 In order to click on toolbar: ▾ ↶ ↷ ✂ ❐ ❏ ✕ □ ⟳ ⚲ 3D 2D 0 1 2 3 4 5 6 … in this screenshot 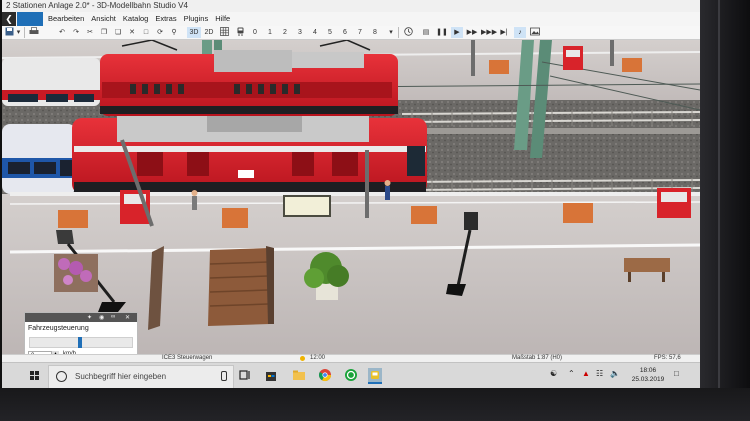, I will do `click(351, 33)`.